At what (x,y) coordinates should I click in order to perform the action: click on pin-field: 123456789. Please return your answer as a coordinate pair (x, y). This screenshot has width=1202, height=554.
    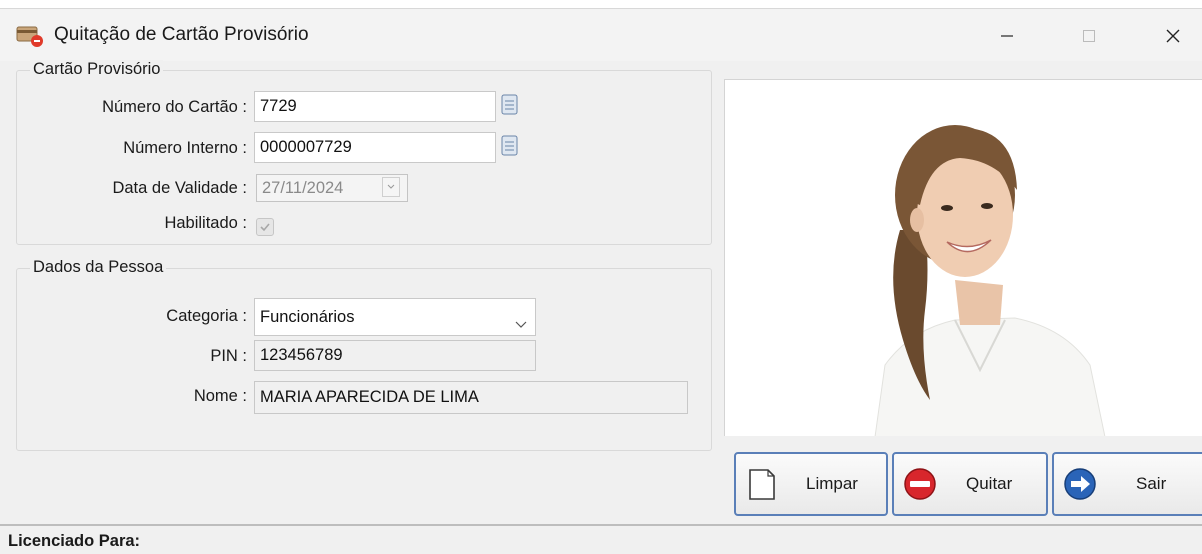
    Looking at the image, I should click on (395, 355).